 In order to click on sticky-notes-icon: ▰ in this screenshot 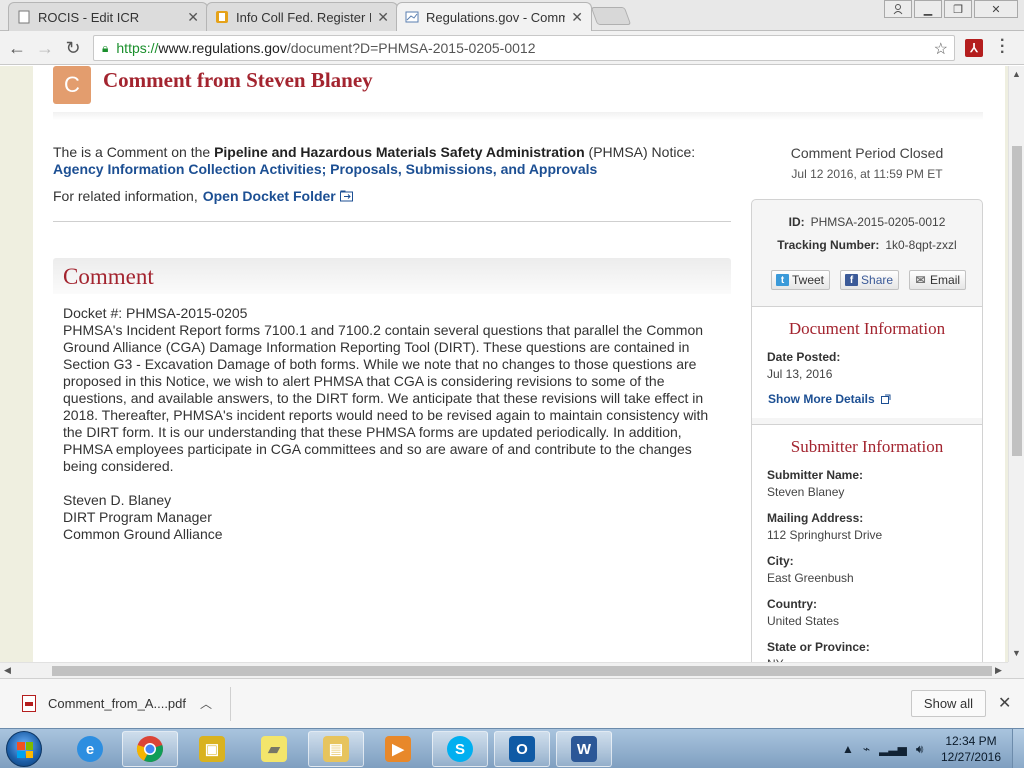, I will do `click(274, 749)`.